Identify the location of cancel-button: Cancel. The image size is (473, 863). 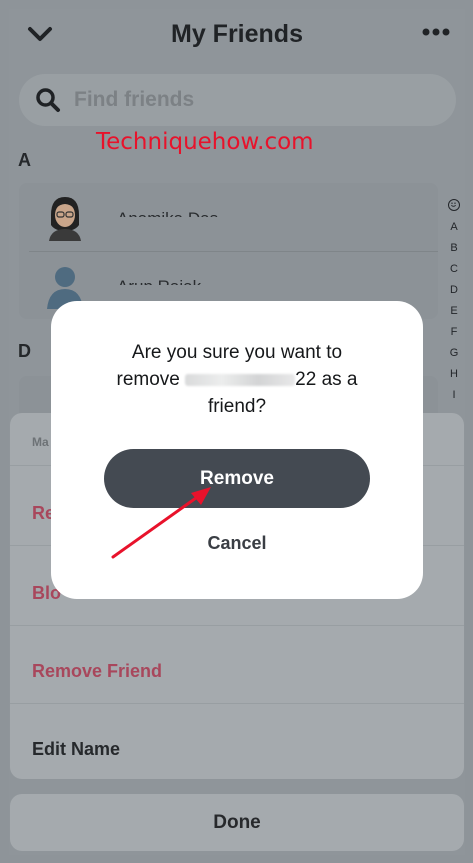
(237, 543).